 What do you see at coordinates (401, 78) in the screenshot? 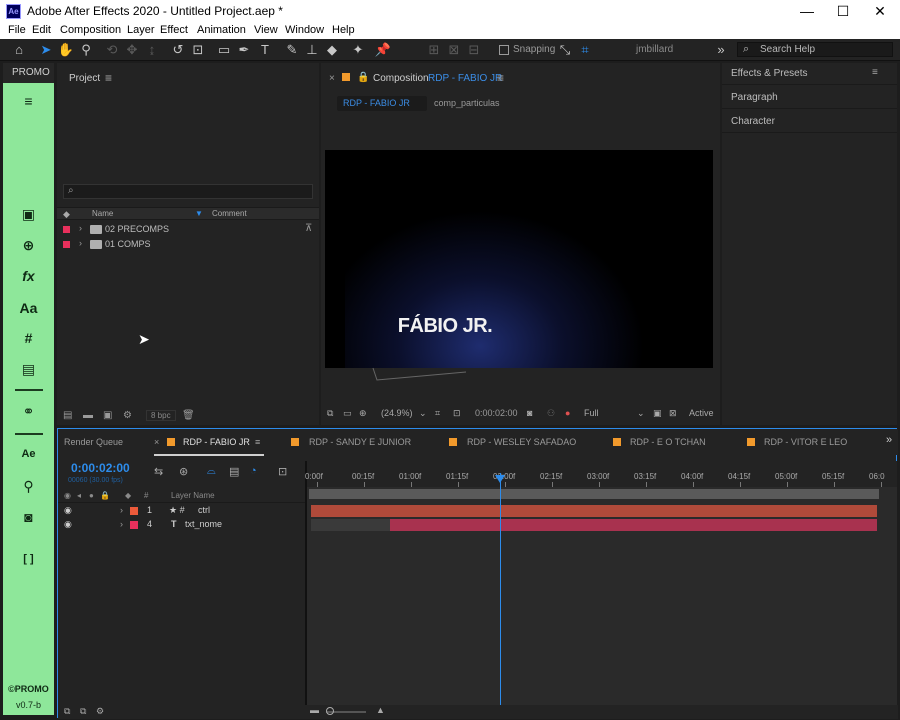
I see `composition-tab-prefix: Composition` at bounding box center [401, 78].